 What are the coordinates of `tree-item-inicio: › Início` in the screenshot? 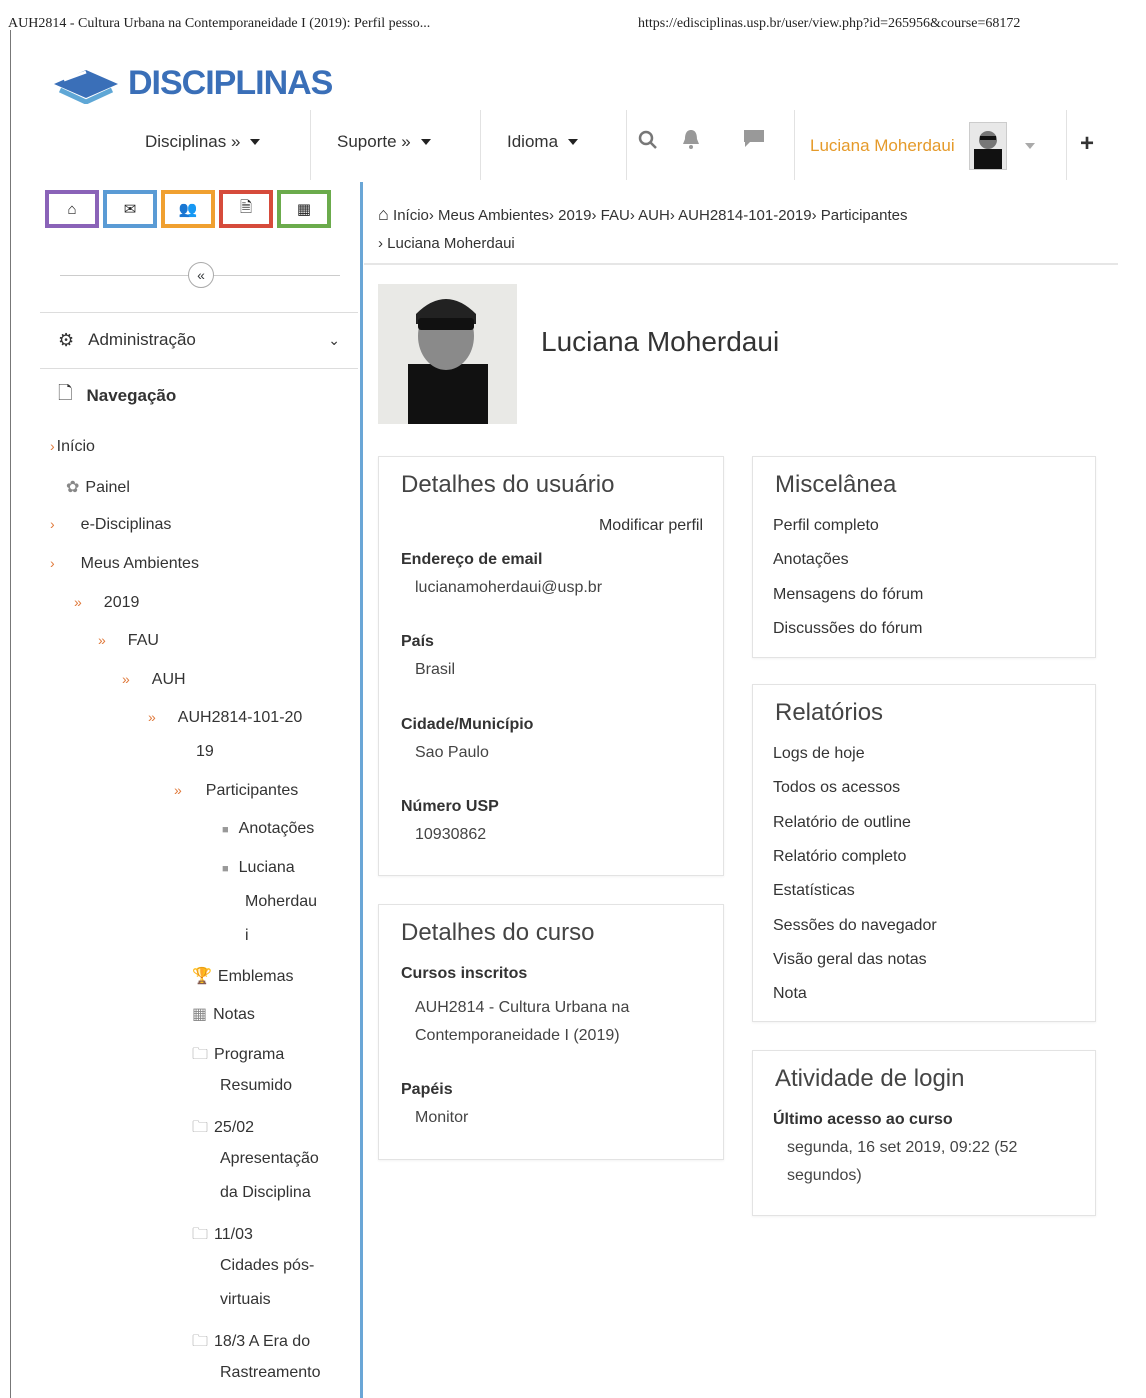 It's located at (72, 447).